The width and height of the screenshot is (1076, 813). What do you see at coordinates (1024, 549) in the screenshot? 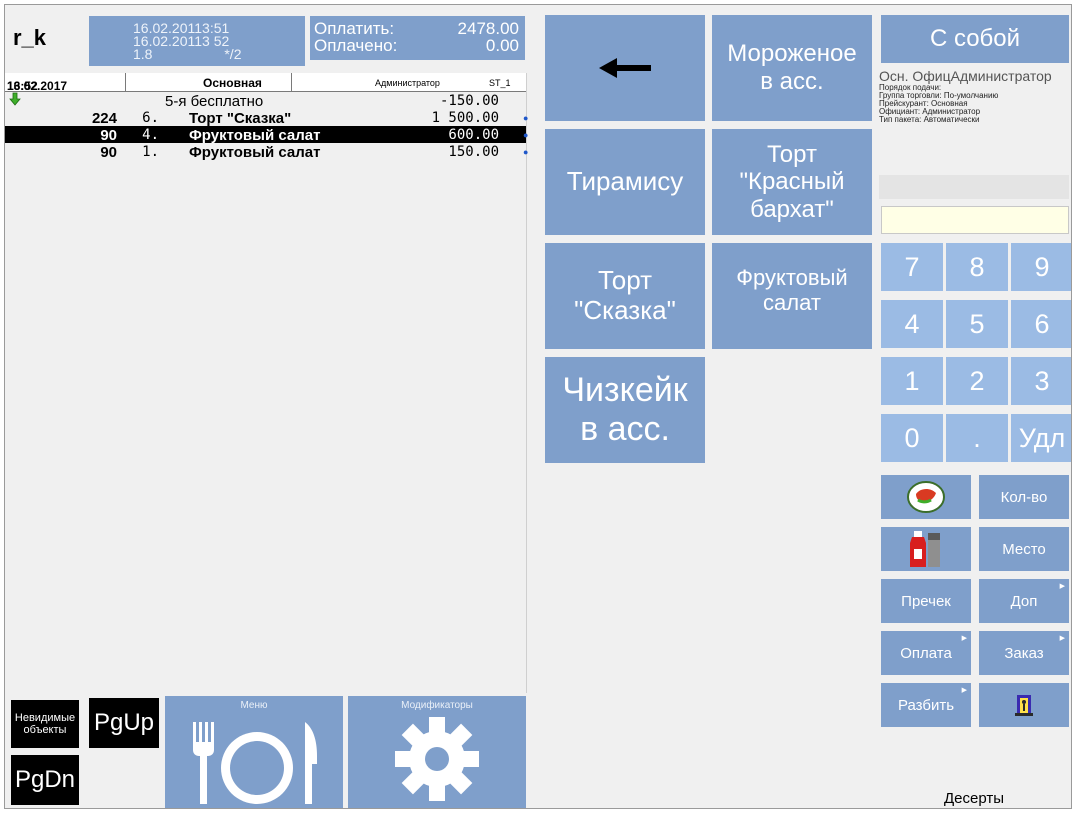
I see `place-button: Место` at bounding box center [1024, 549].